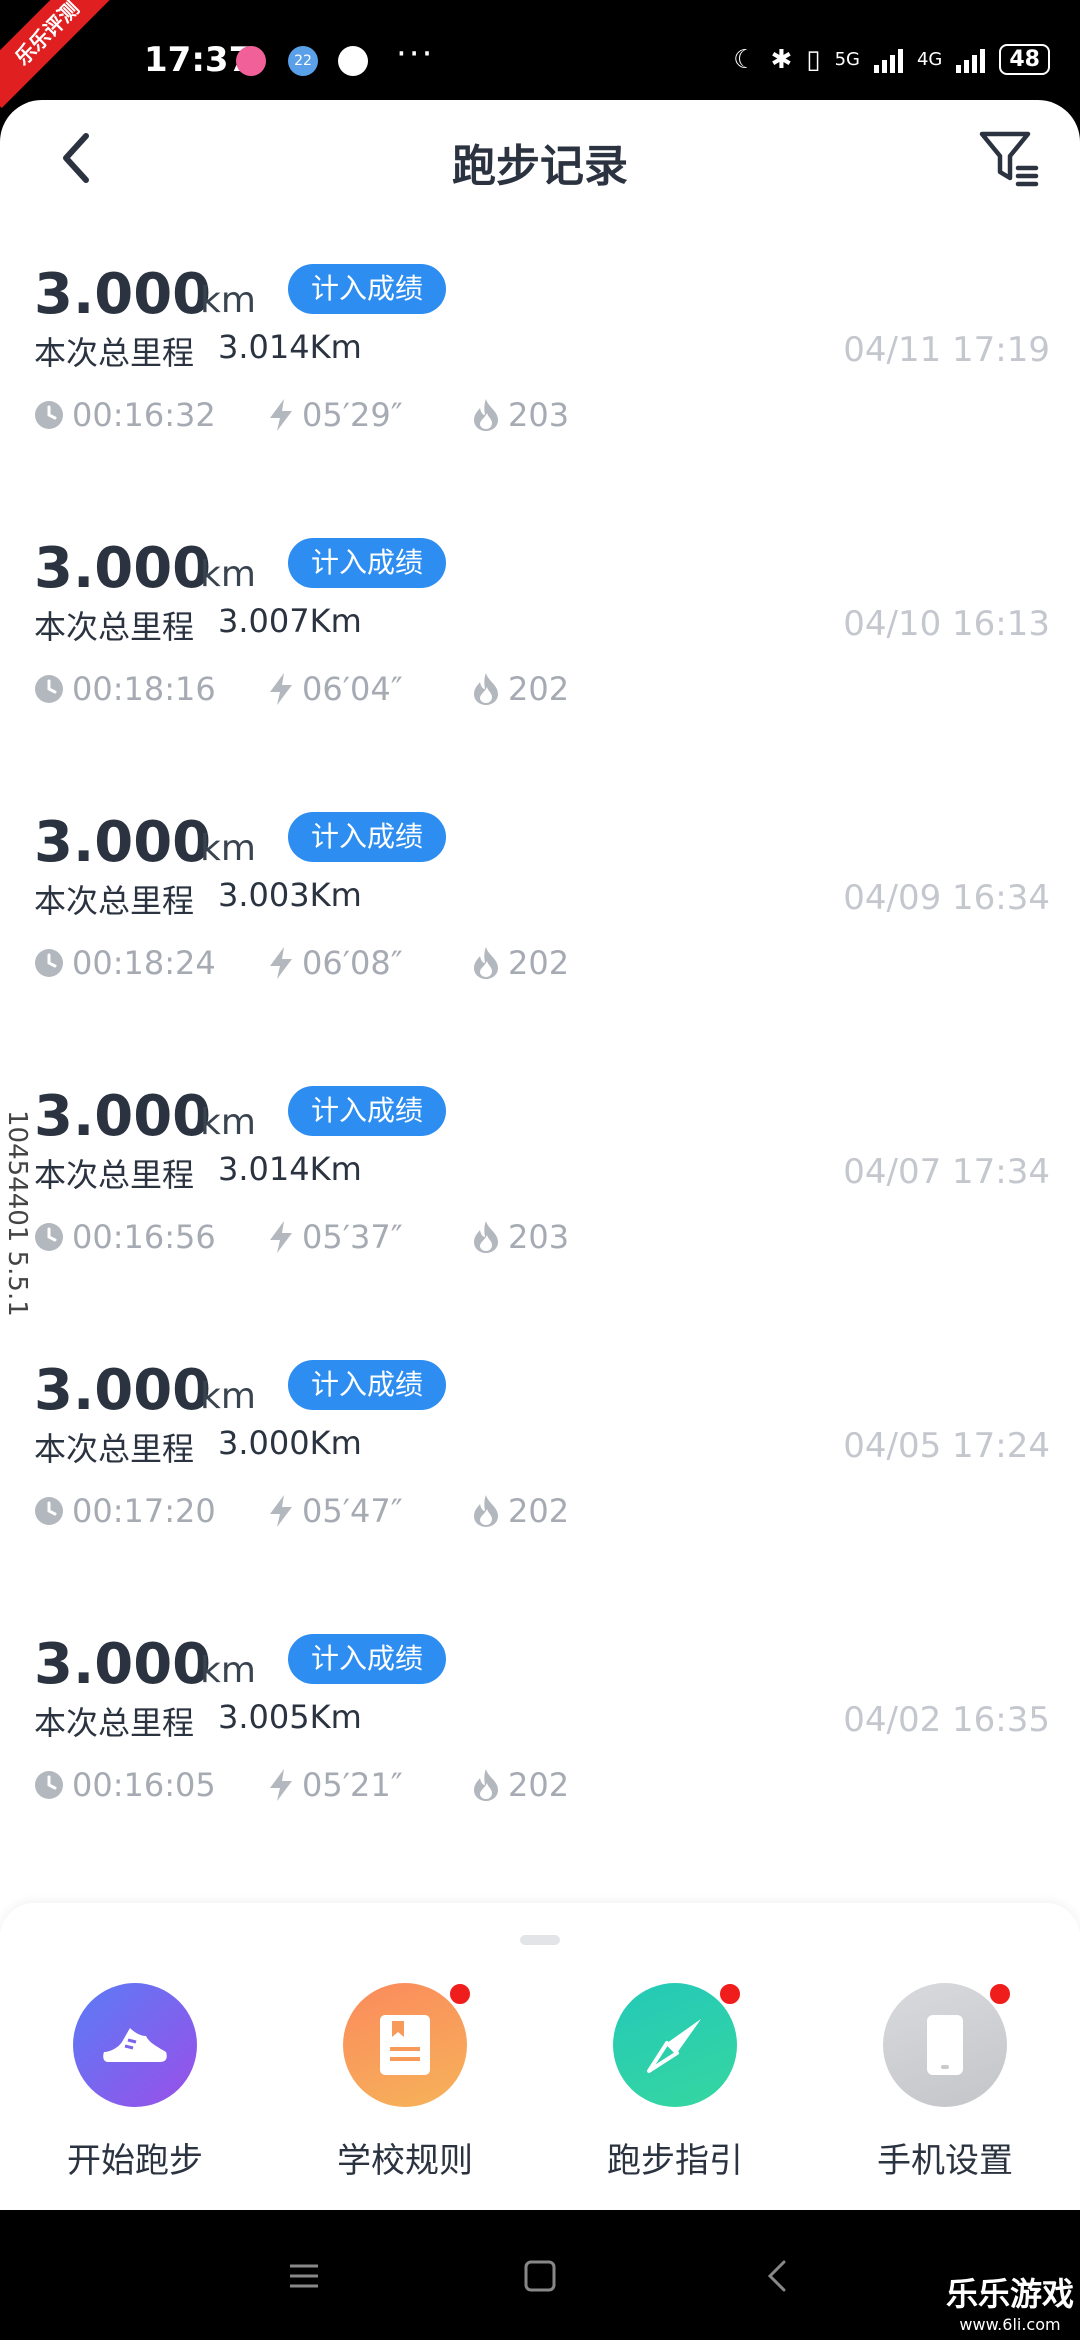  I want to click on record-date: 04/10 16:13, so click(946, 624).